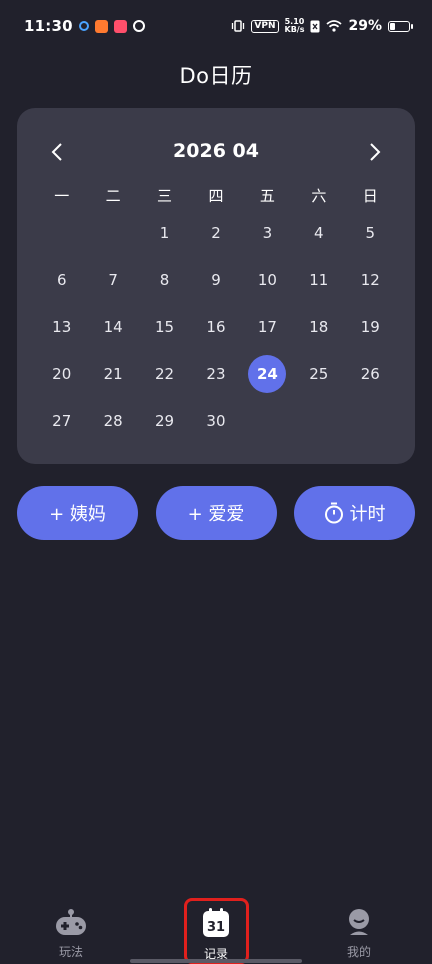 Image resolution: width=432 pixels, height=964 pixels. I want to click on calendar-day: 26, so click(370, 374).